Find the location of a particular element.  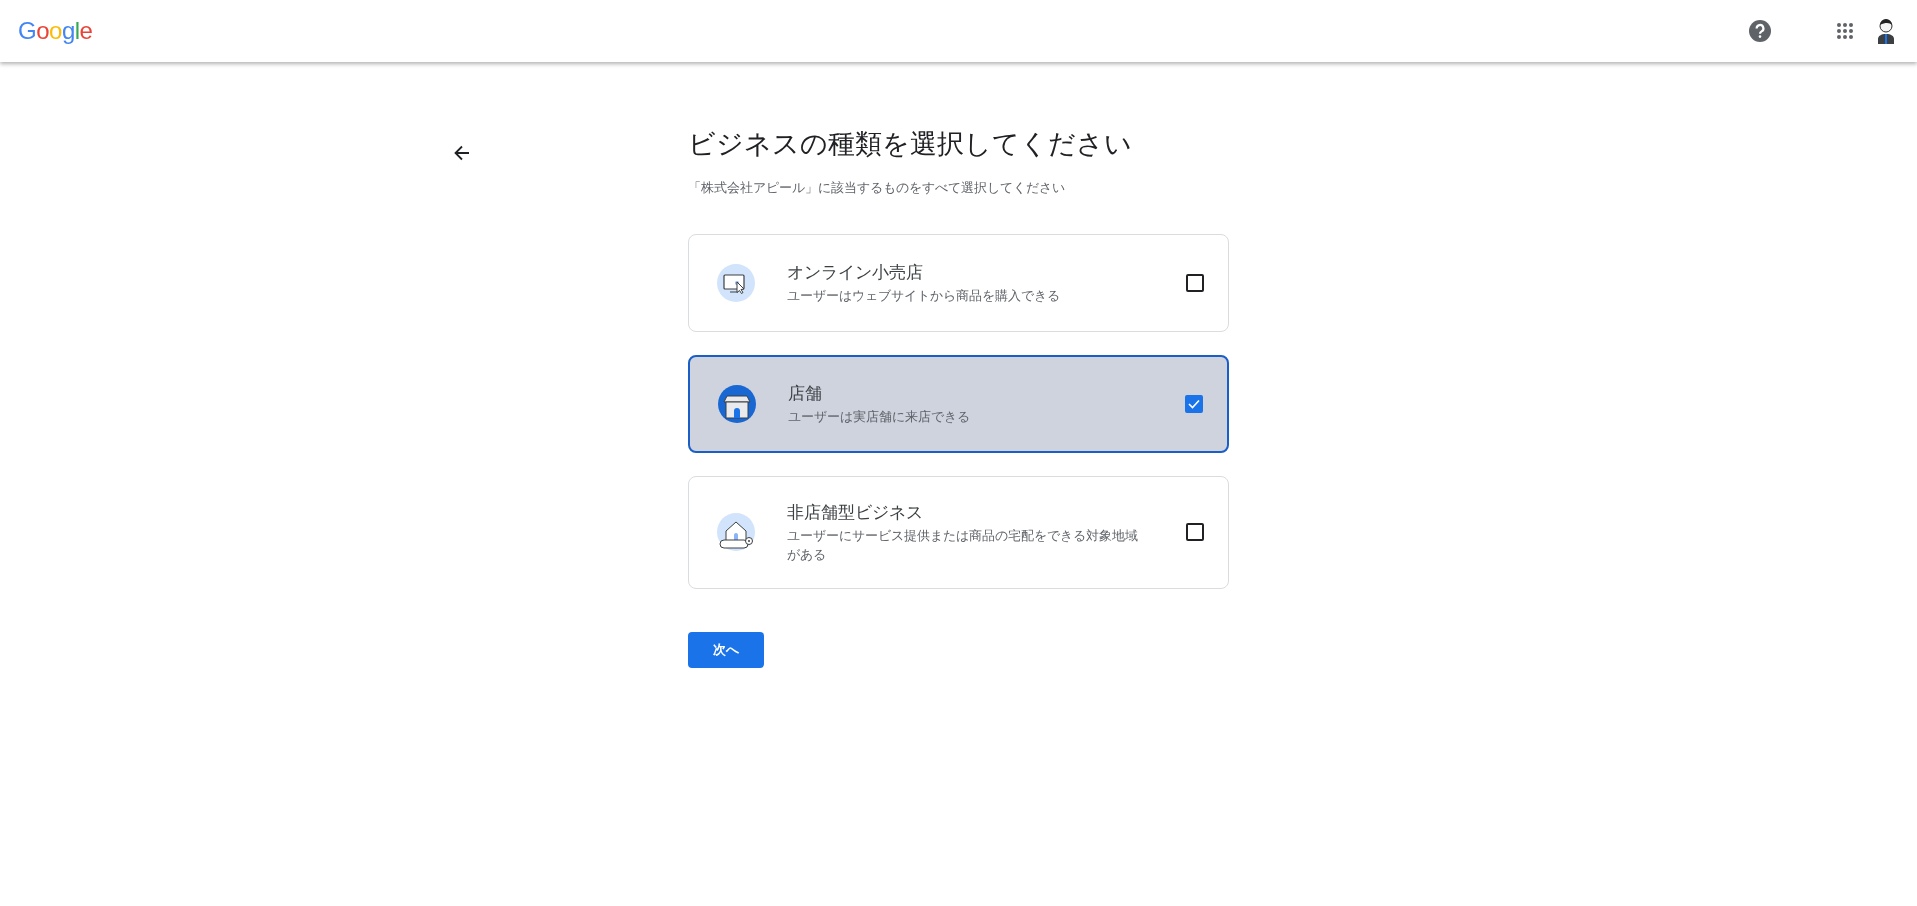

option-card: 店舗 ユーザーは実店舗に来店できる is located at coordinates (958, 403).